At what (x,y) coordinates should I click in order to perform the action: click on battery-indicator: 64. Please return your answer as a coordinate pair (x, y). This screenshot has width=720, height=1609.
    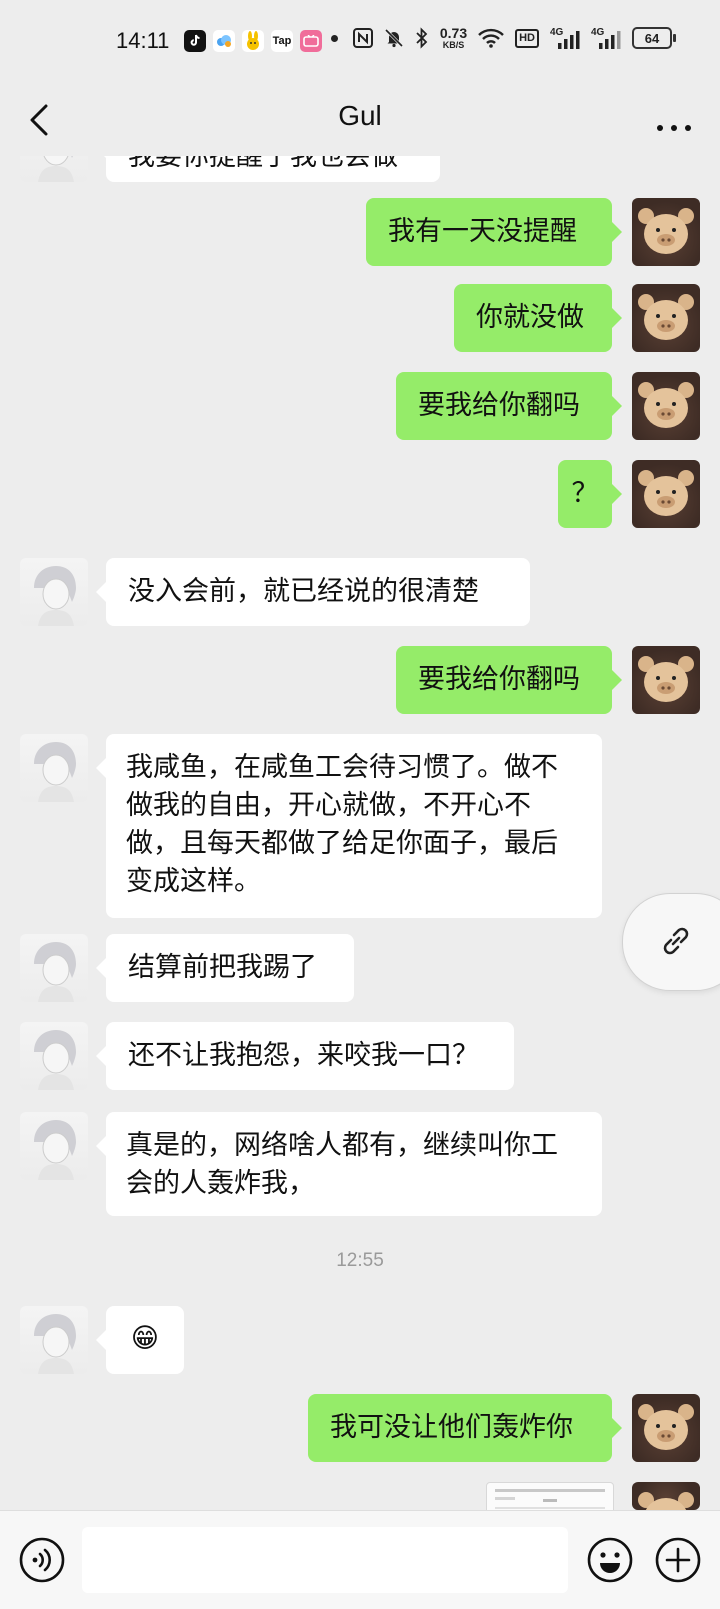
    Looking at the image, I should click on (654, 38).